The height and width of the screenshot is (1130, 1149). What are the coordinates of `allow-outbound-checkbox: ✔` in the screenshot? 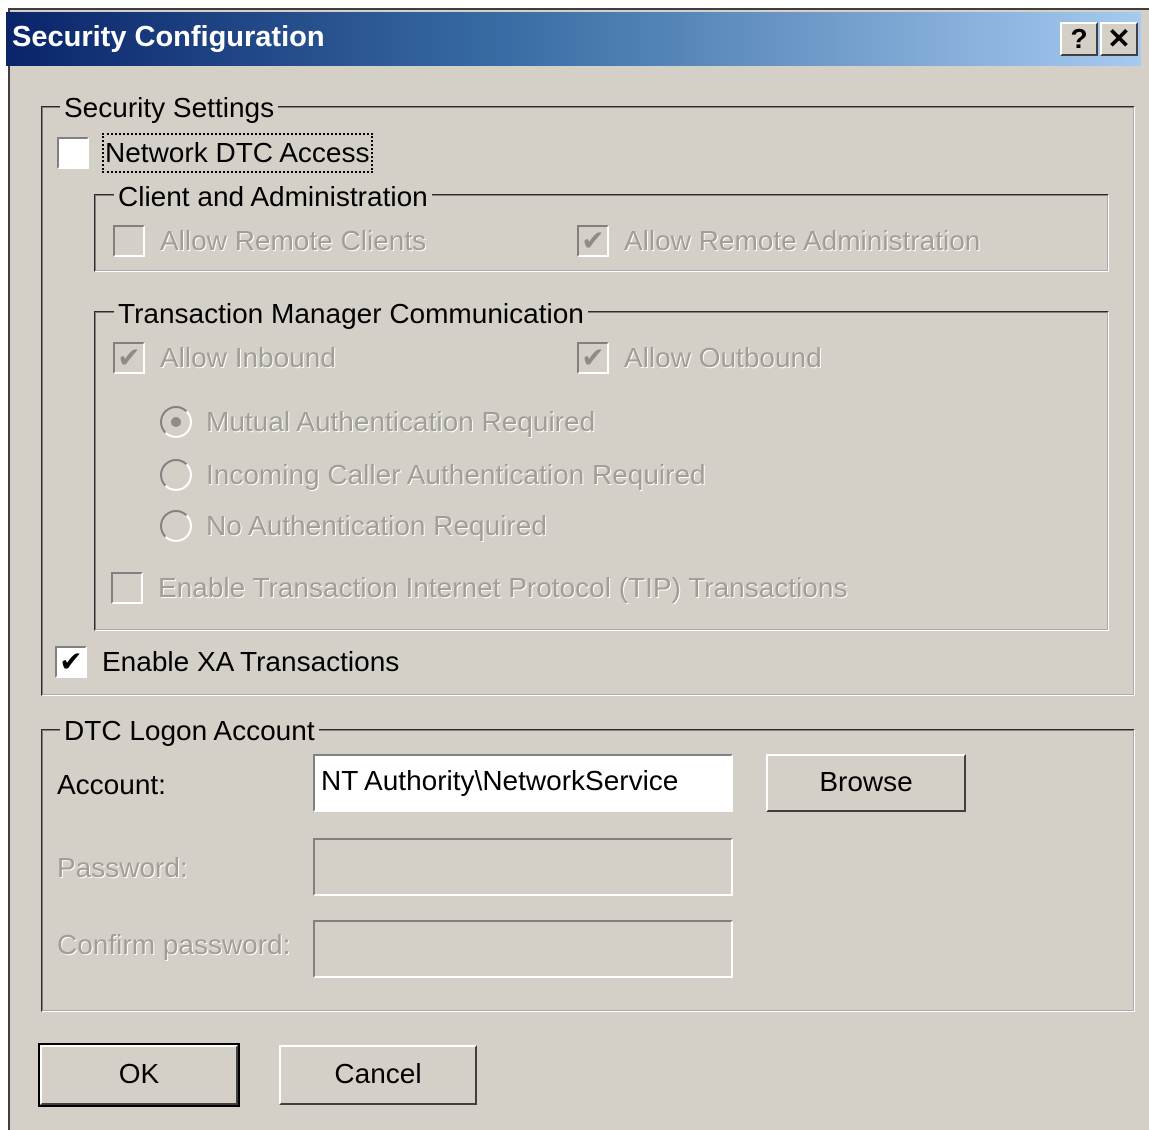 It's located at (593, 358).